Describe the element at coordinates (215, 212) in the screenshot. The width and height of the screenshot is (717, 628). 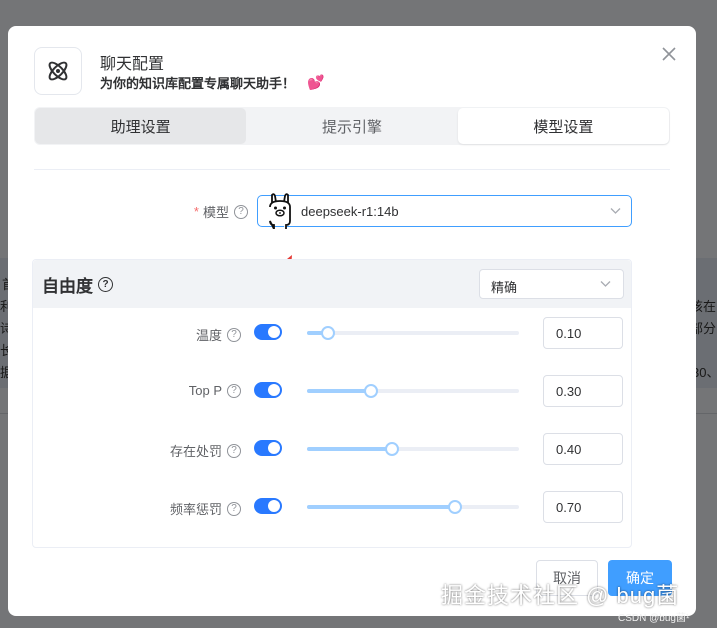
I see `model-label-text: 模型` at that location.